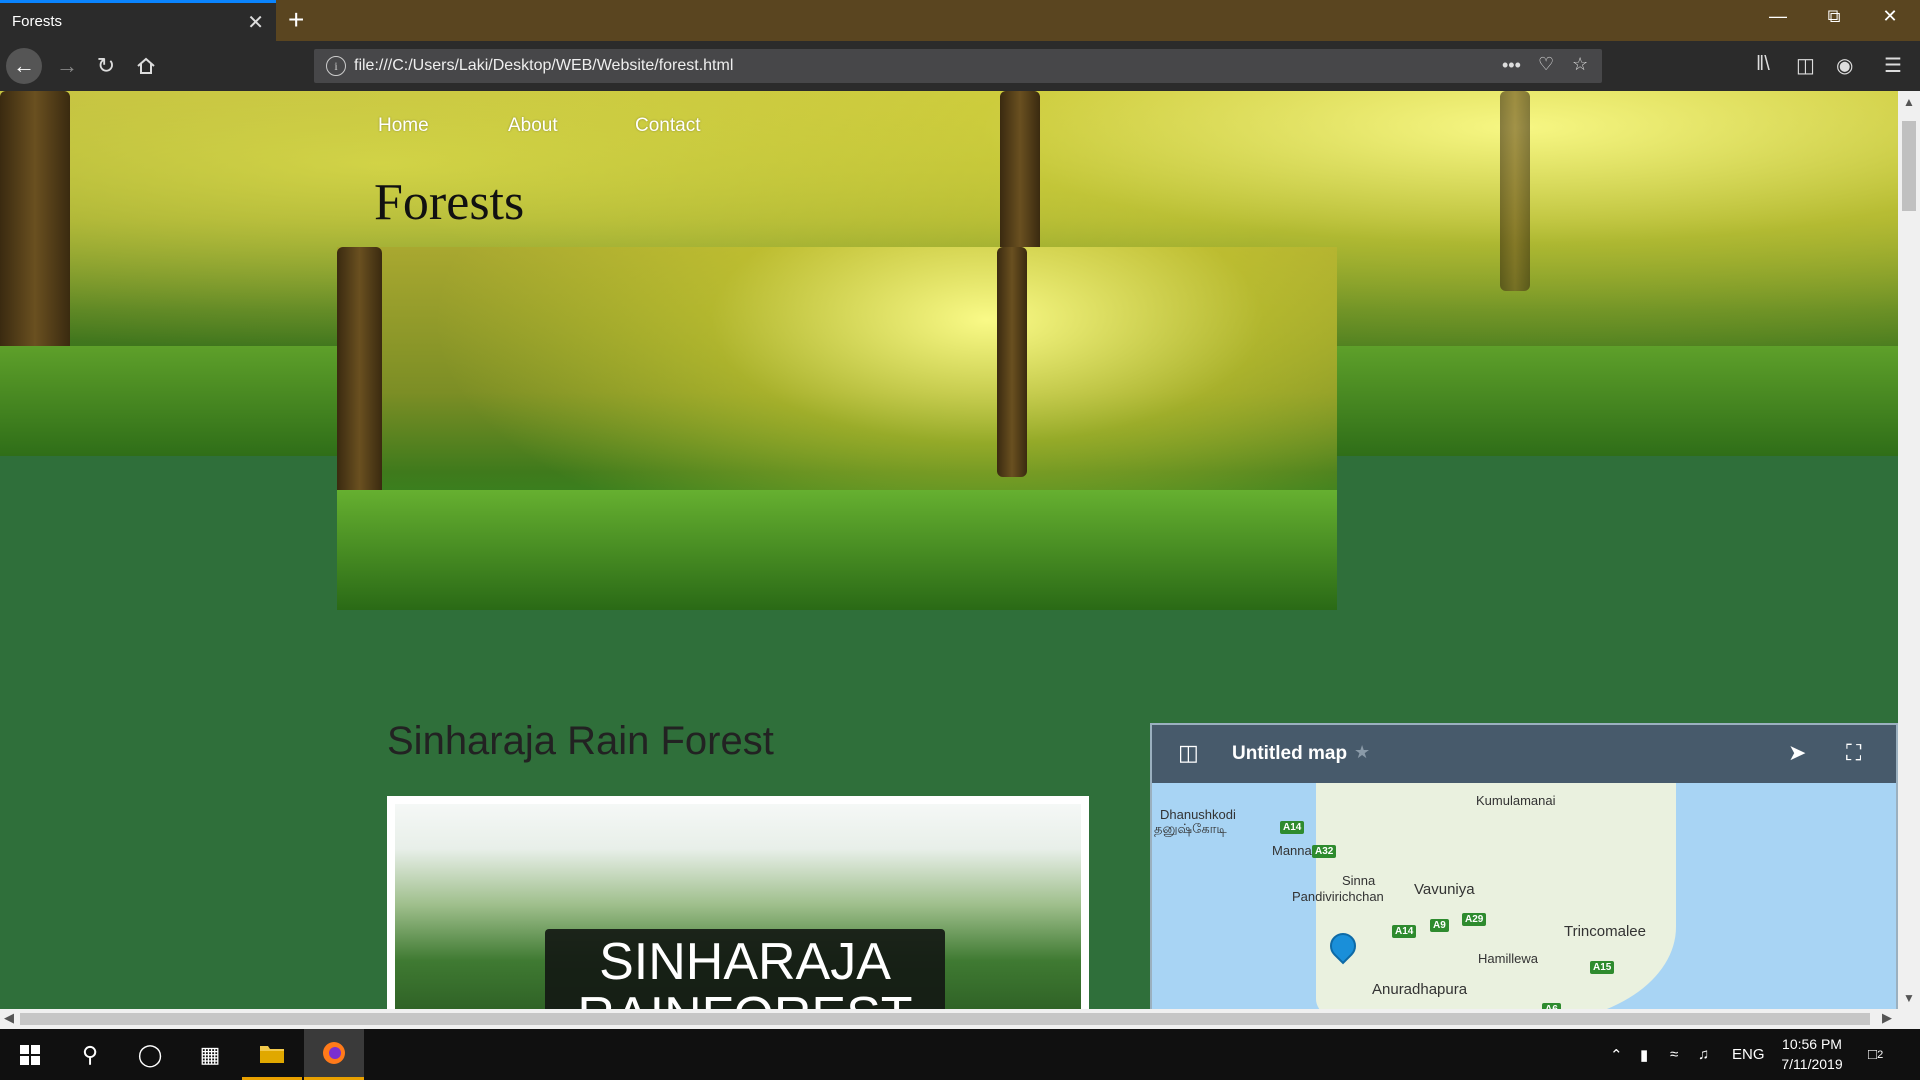  I want to click on map-label: Vavuniya, so click(1444, 889).